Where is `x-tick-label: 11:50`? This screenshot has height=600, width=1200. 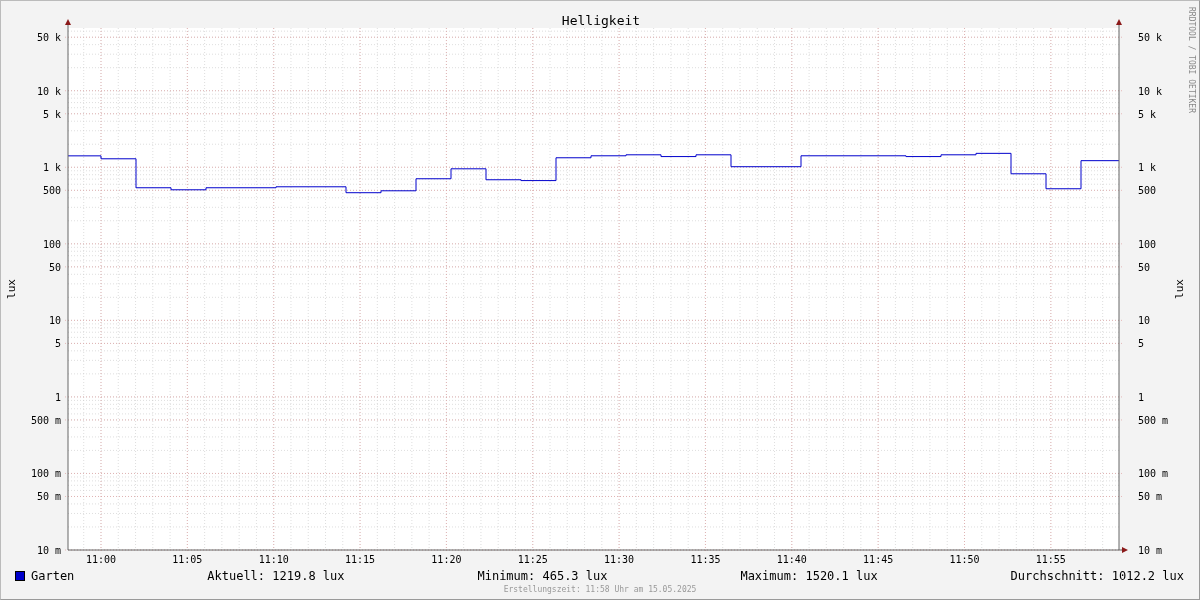 x-tick-label: 11:50 is located at coordinates (964, 559).